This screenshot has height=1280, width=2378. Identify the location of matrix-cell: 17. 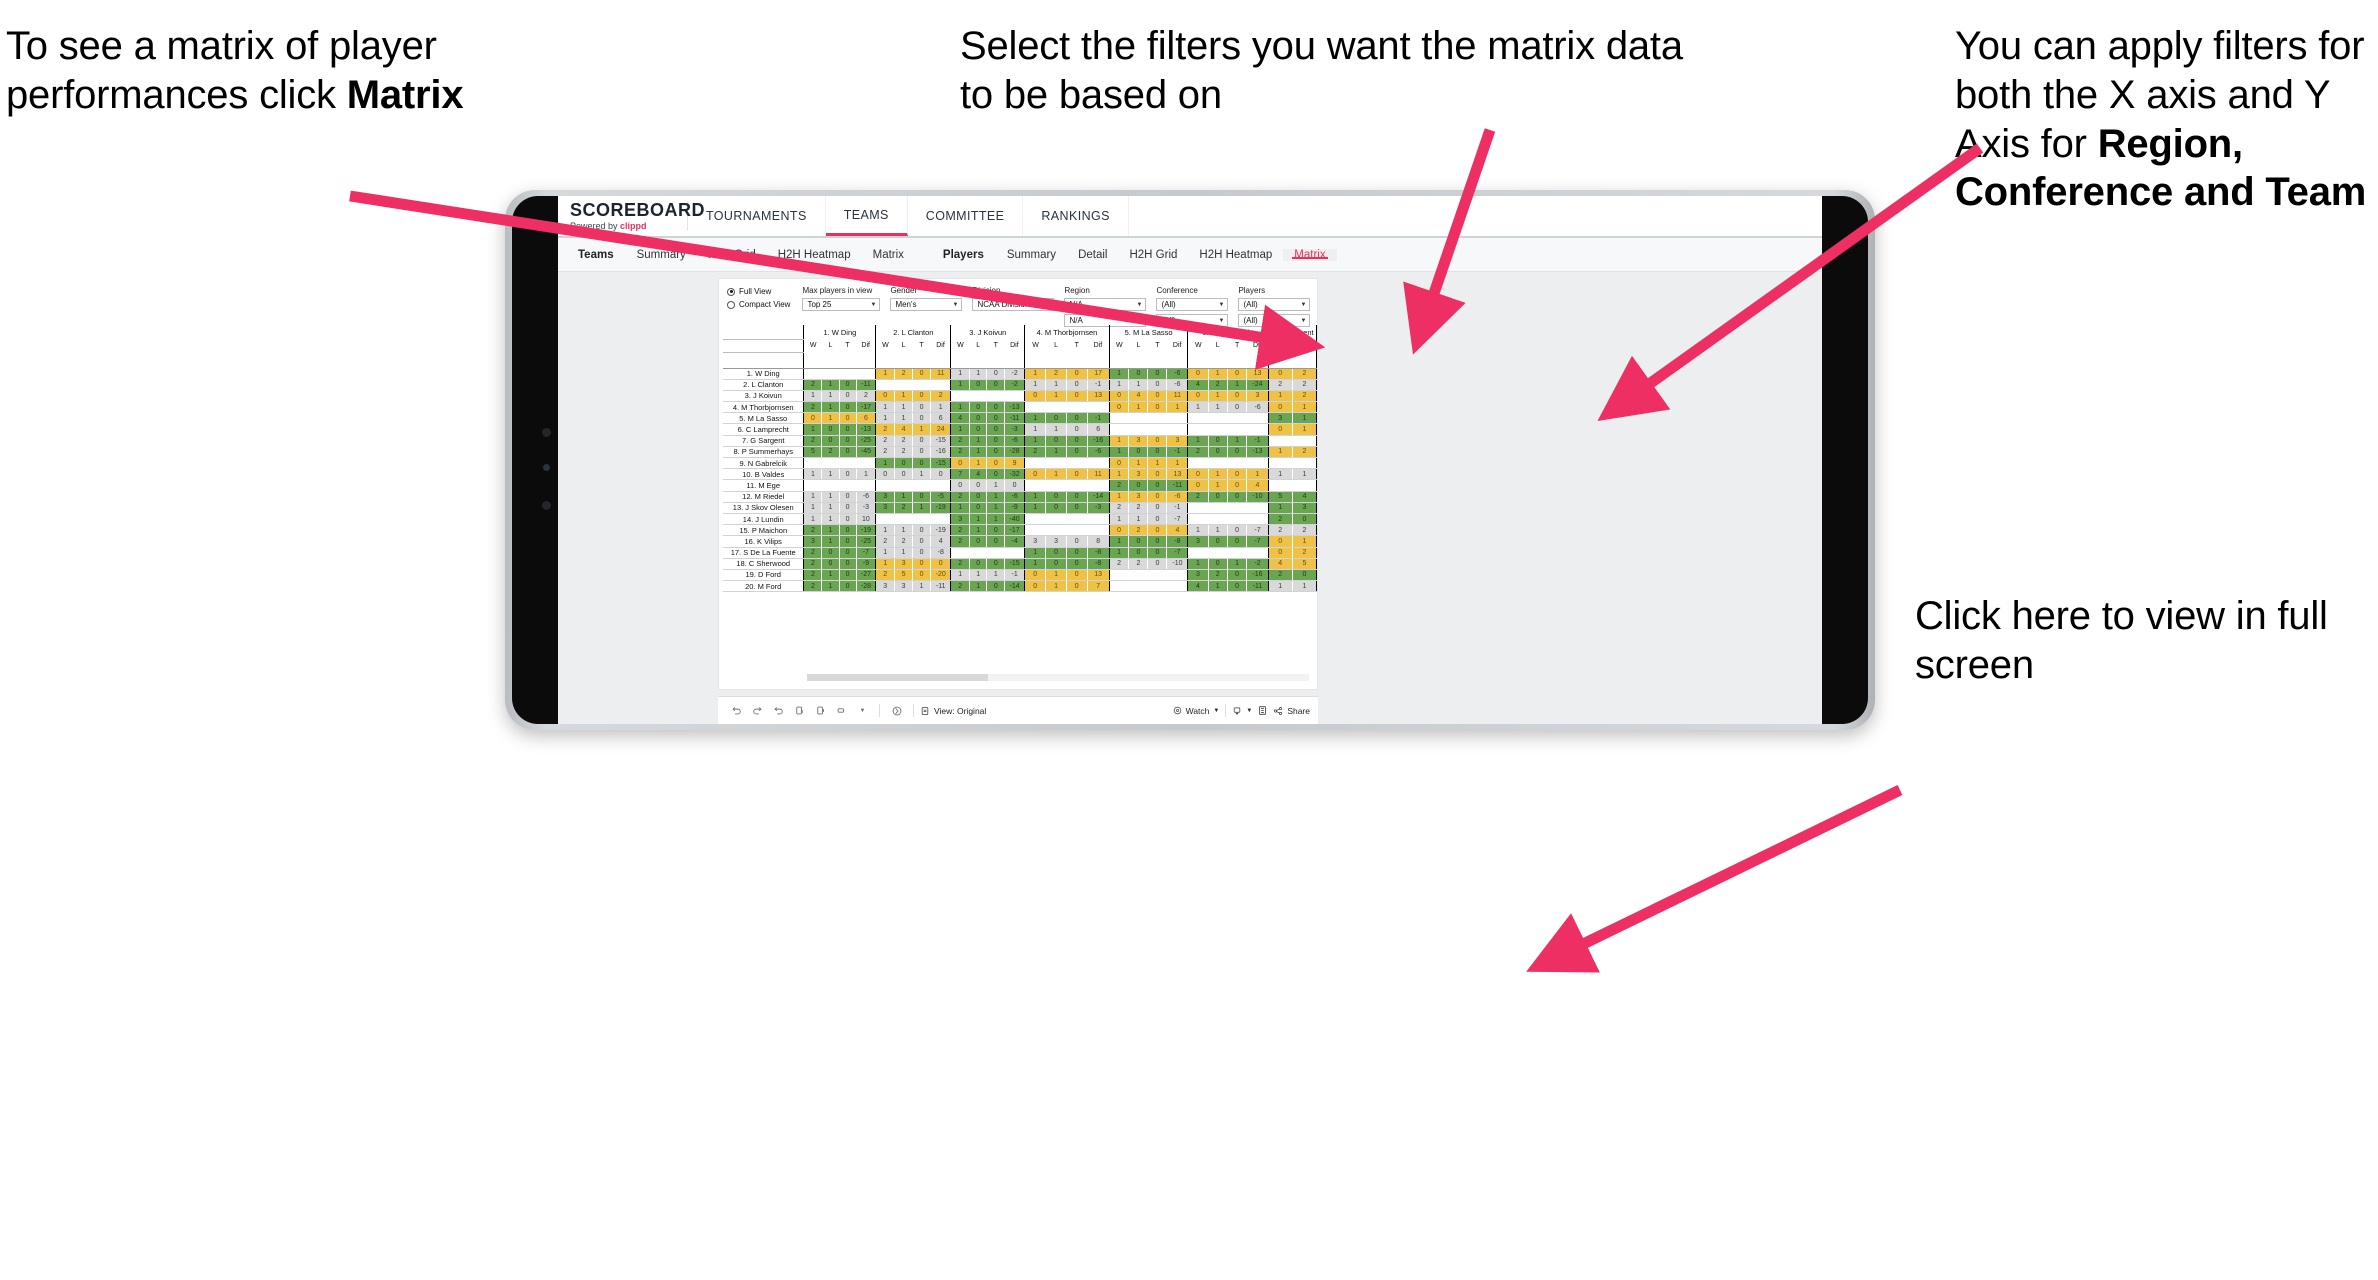
(1098, 373).